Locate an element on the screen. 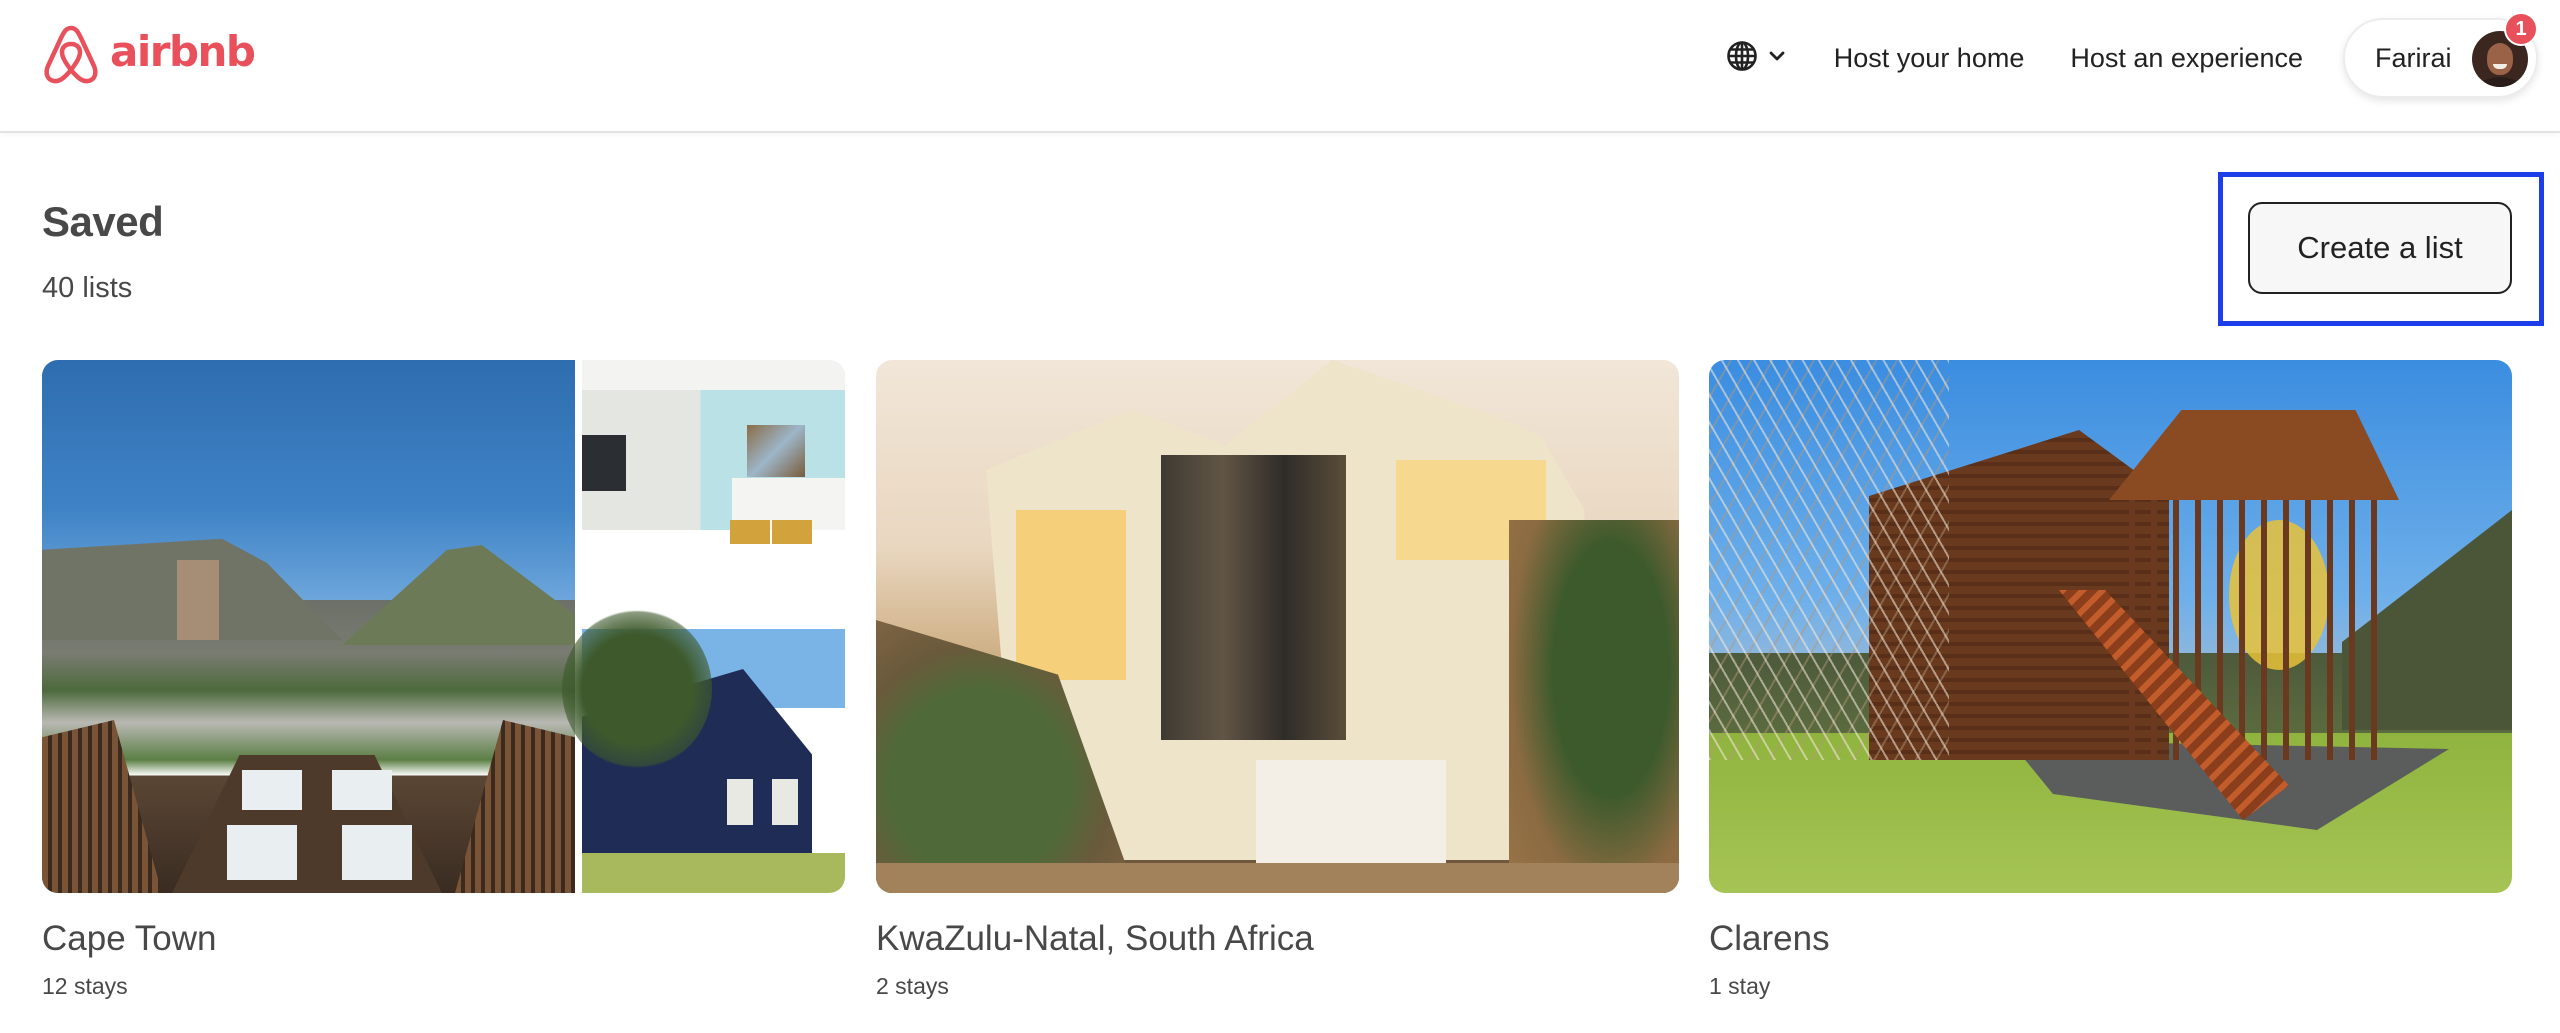 This screenshot has width=2560, height=1033. wishlist-stay-count: 12 stays is located at coordinates (85, 986).